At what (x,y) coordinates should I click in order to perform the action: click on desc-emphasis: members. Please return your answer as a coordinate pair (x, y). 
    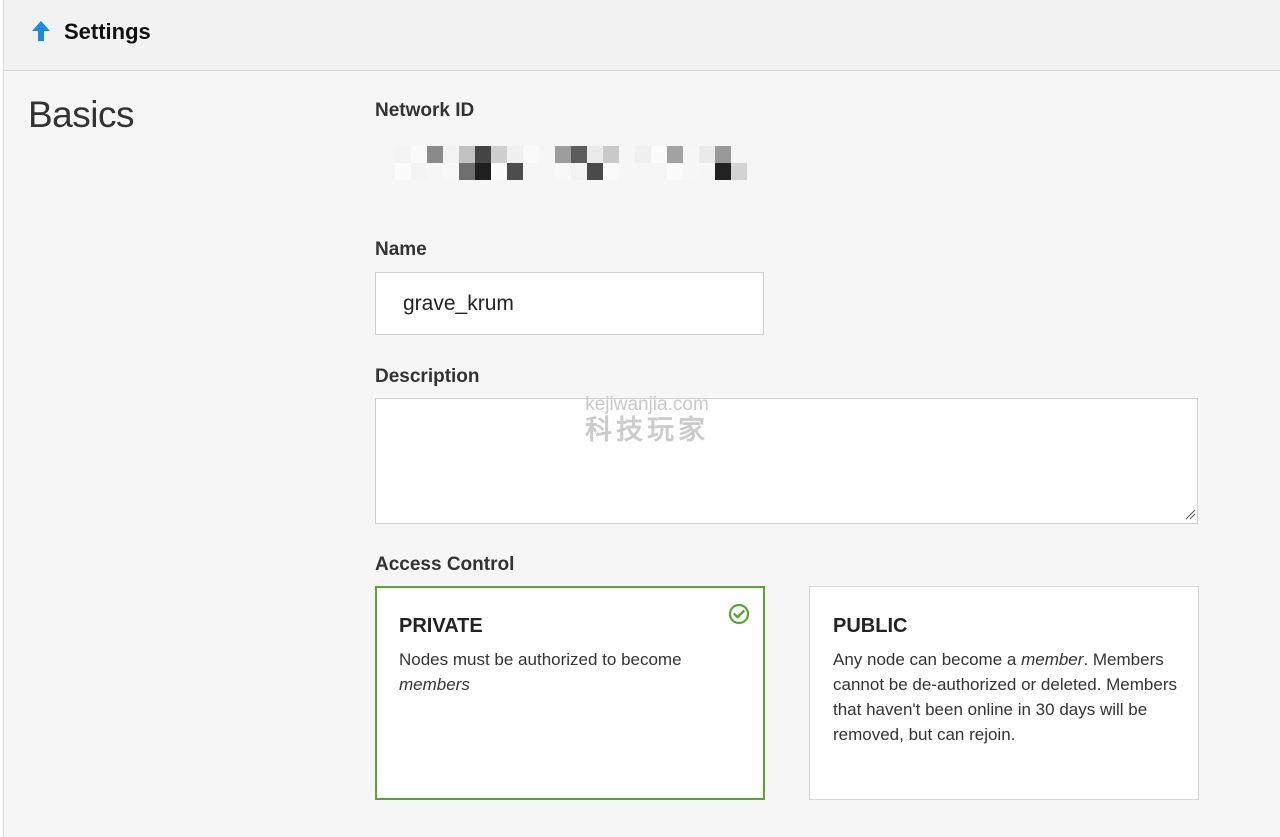
    Looking at the image, I should click on (434, 684).